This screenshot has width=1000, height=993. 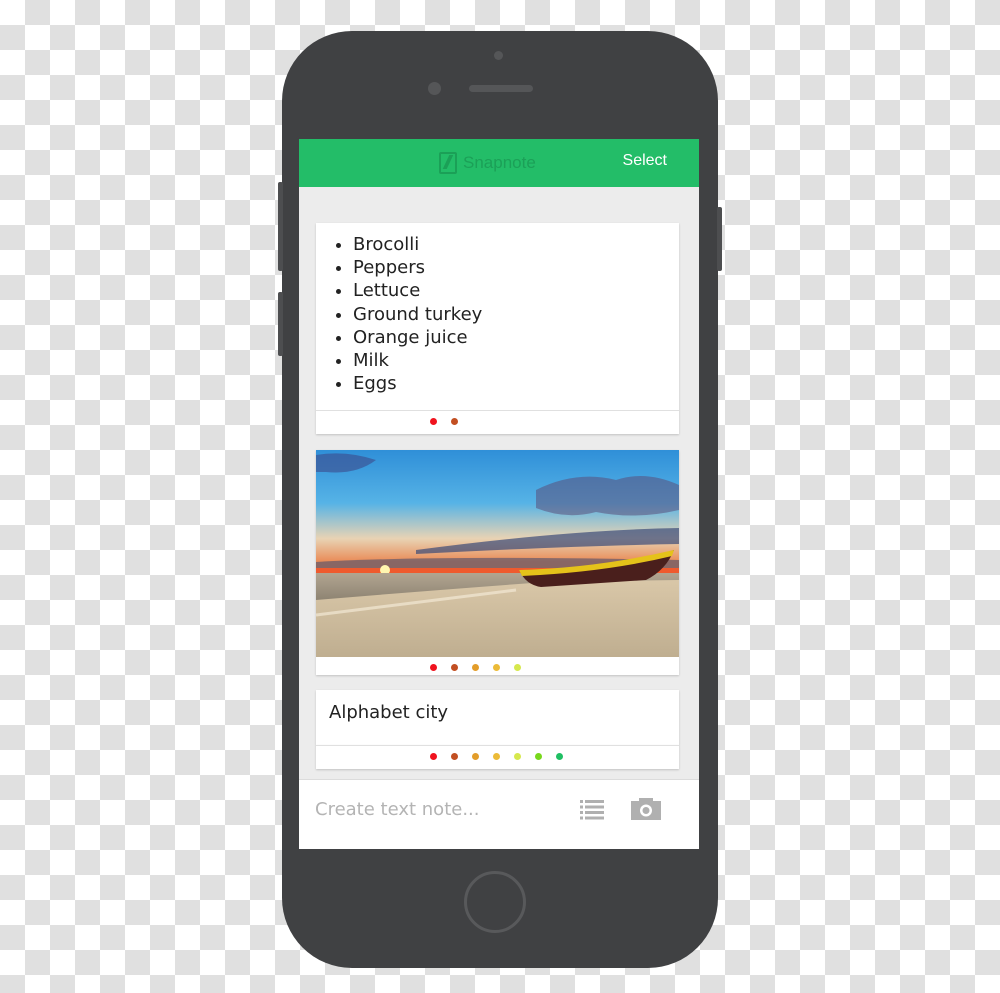 What do you see at coordinates (280, 239) in the screenshot?
I see `volume-up-button` at bounding box center [280, 239].